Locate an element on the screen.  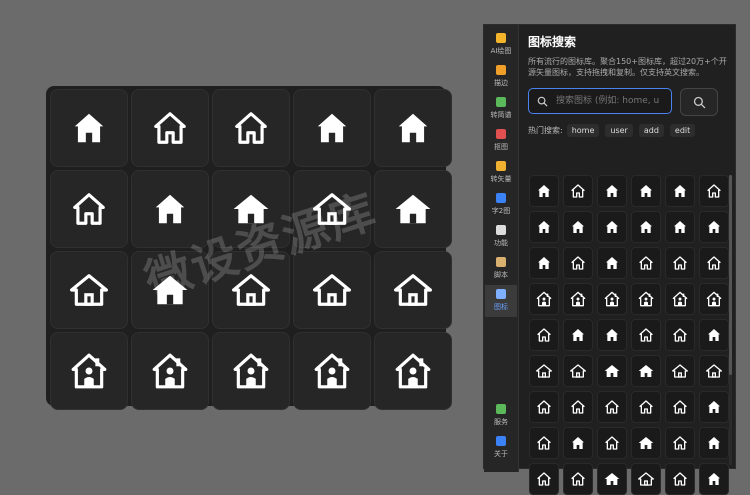
tool-monitor: 服务 is located at coordinates (501, 416).